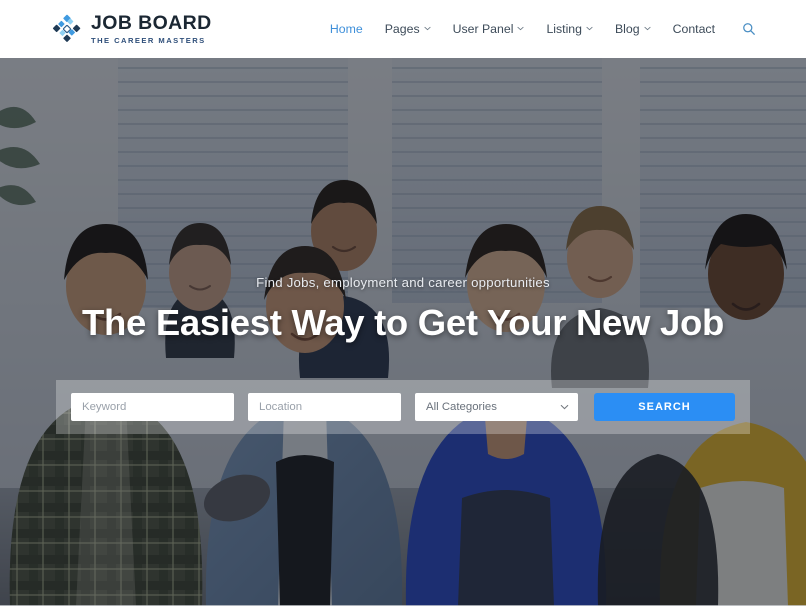 This screenshot has width=806, height=606. What do you see at coordinates (148, 40) in the screenshot?
I see `brand-tagline: THE CAREER MASTERS` at bounding box center [148, 40].